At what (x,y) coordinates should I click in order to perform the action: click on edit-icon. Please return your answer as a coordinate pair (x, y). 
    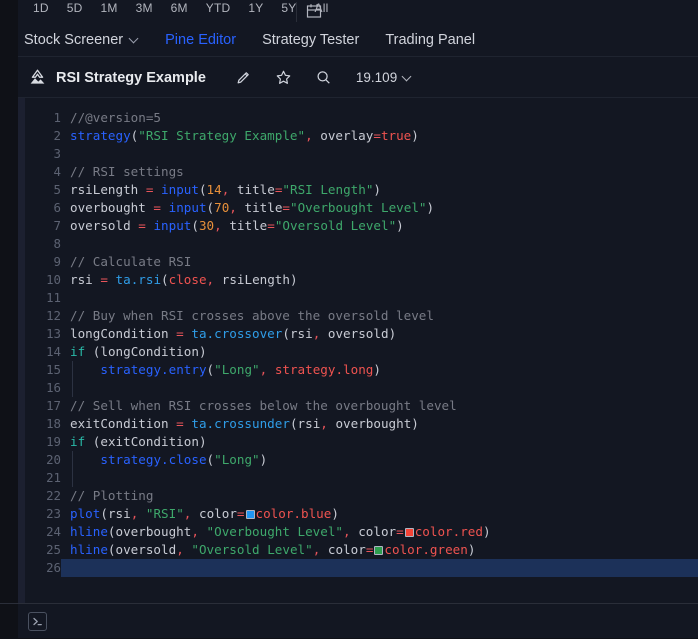
    Looking at the image, I should click on (243, 77).